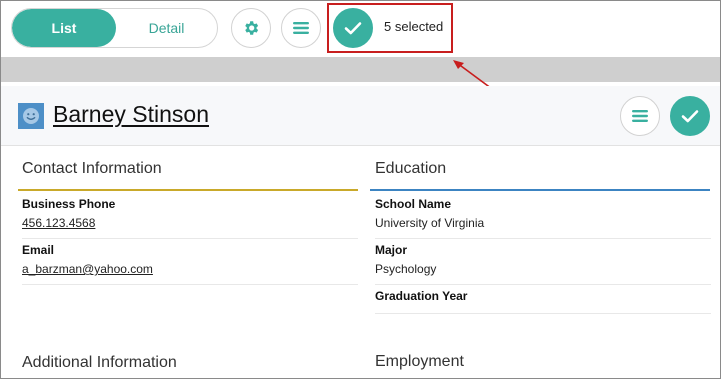  Describe the element at coordinates (411, 168) in the screenshot. I see `education-heading: Education` at that location.